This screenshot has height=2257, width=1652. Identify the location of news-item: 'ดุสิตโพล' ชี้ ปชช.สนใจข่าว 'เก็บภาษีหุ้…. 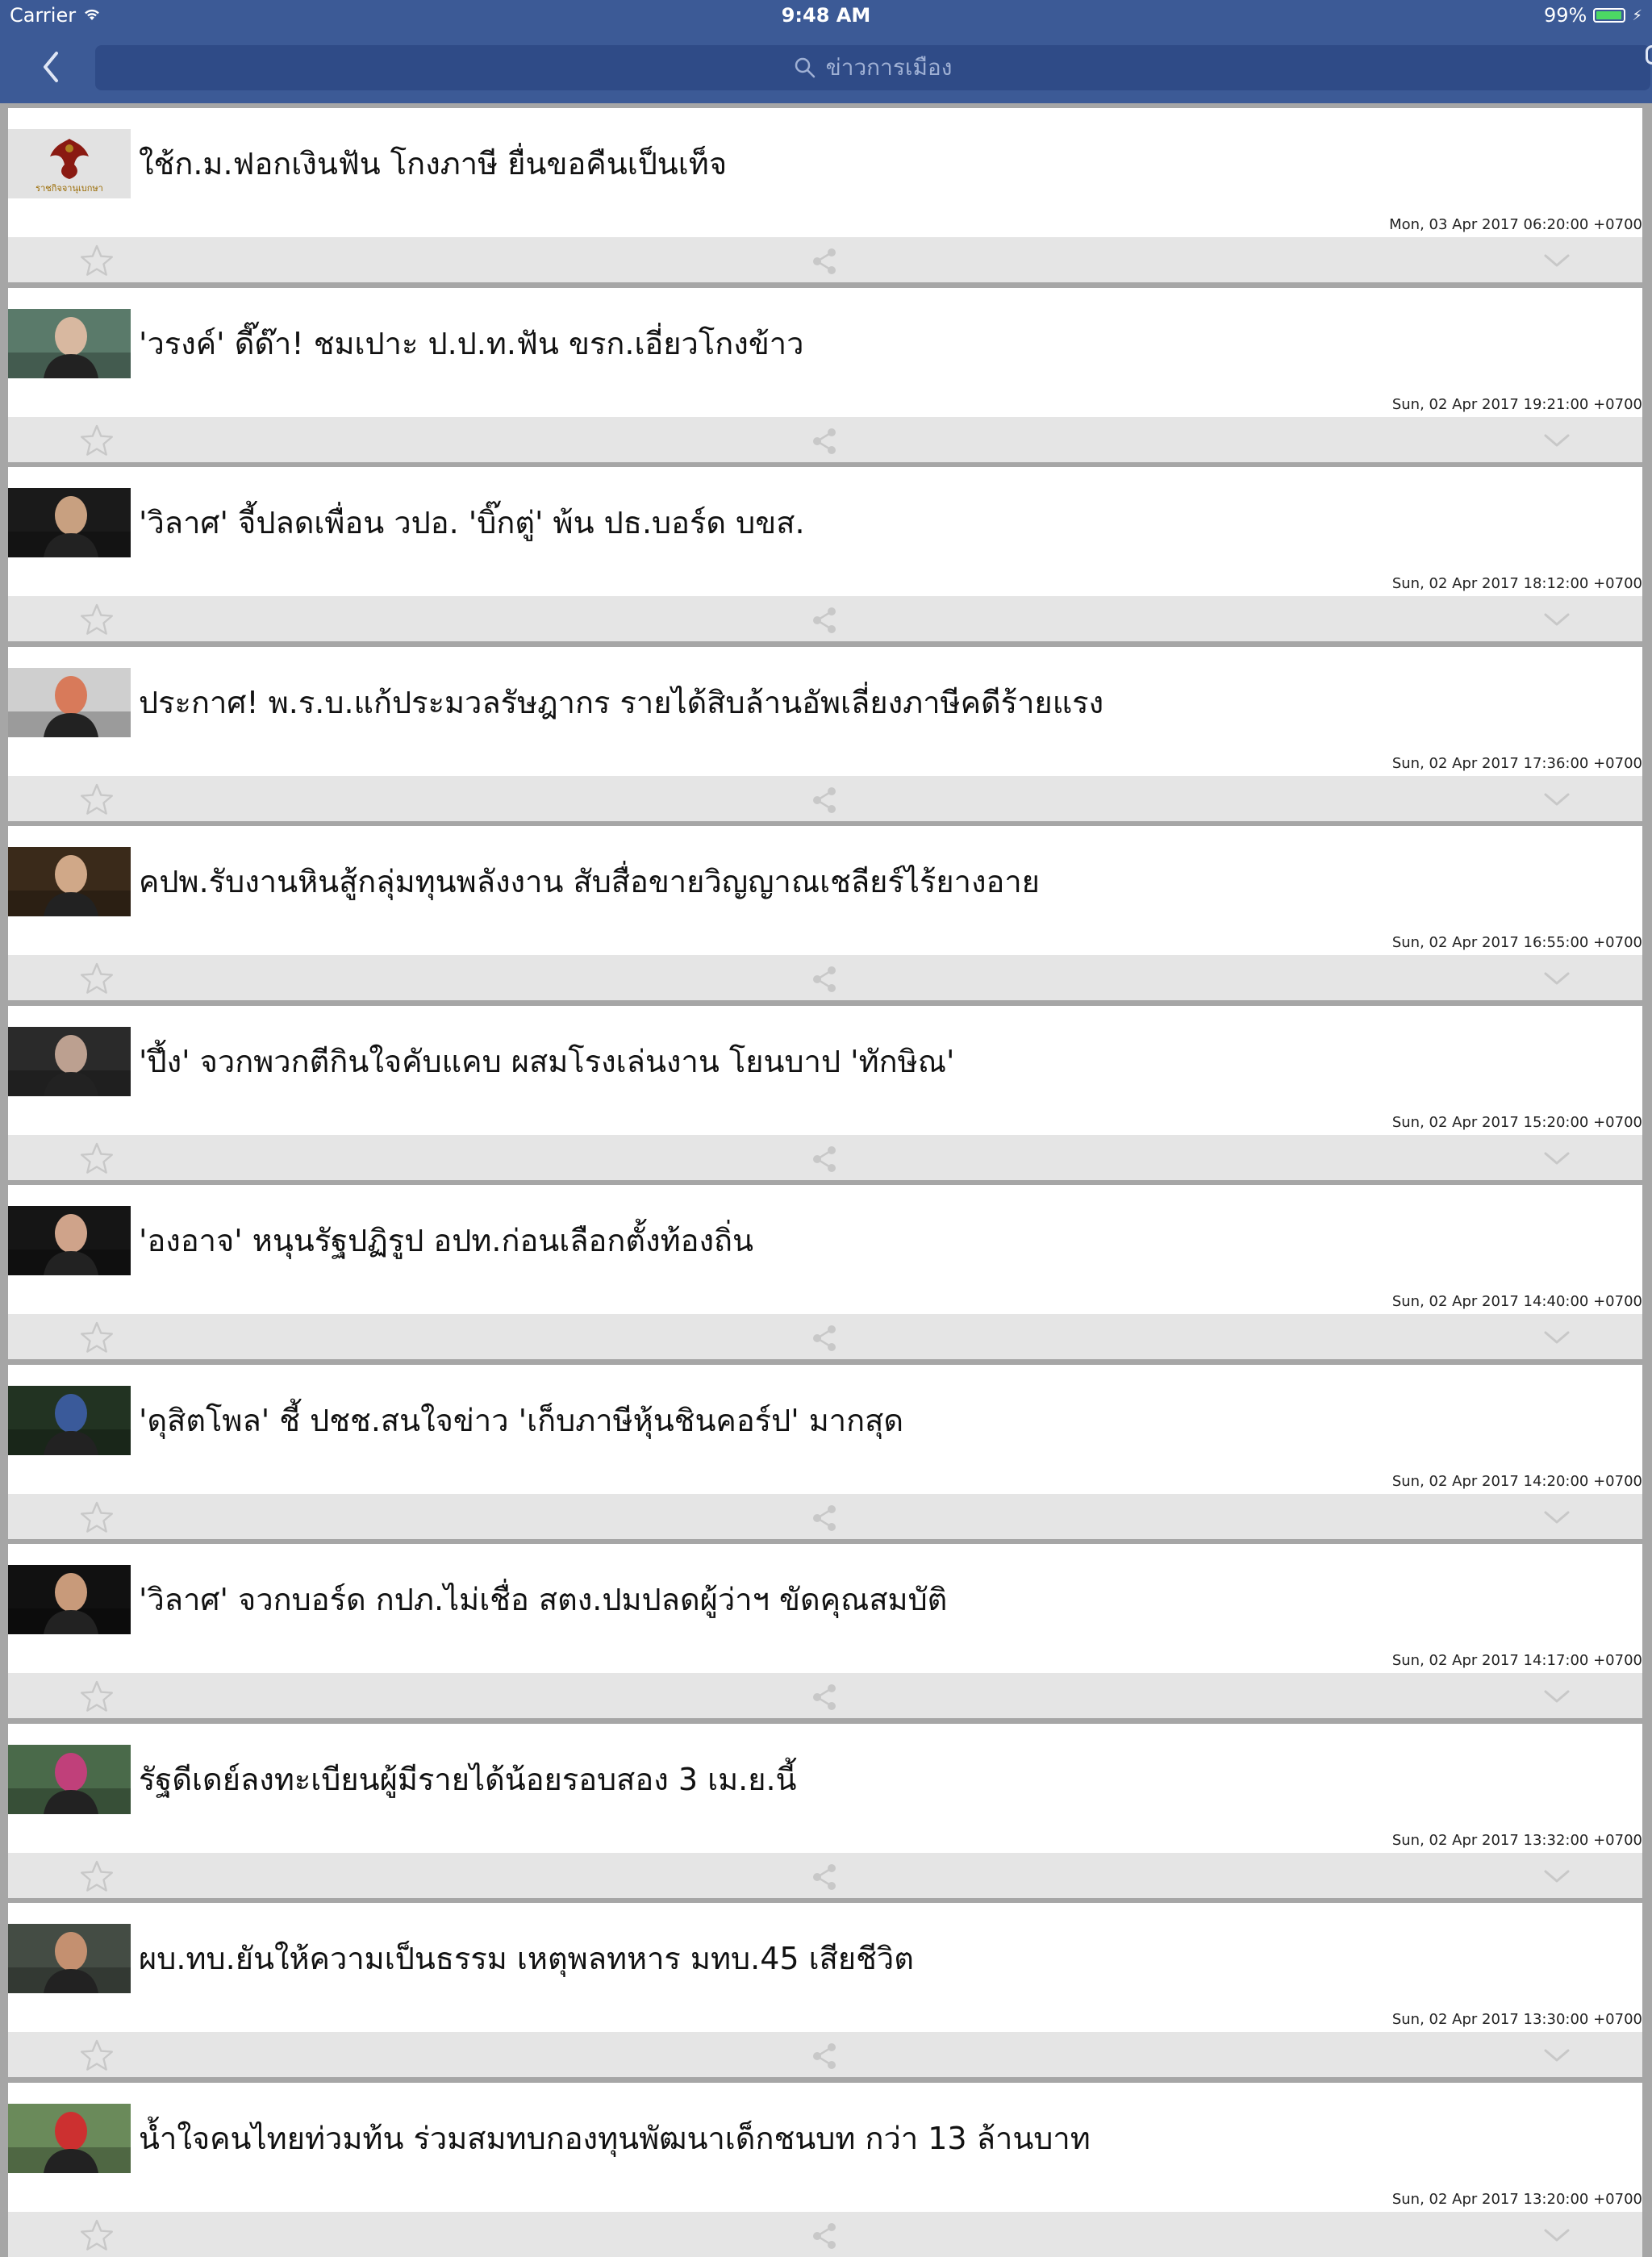
(825, 1451).